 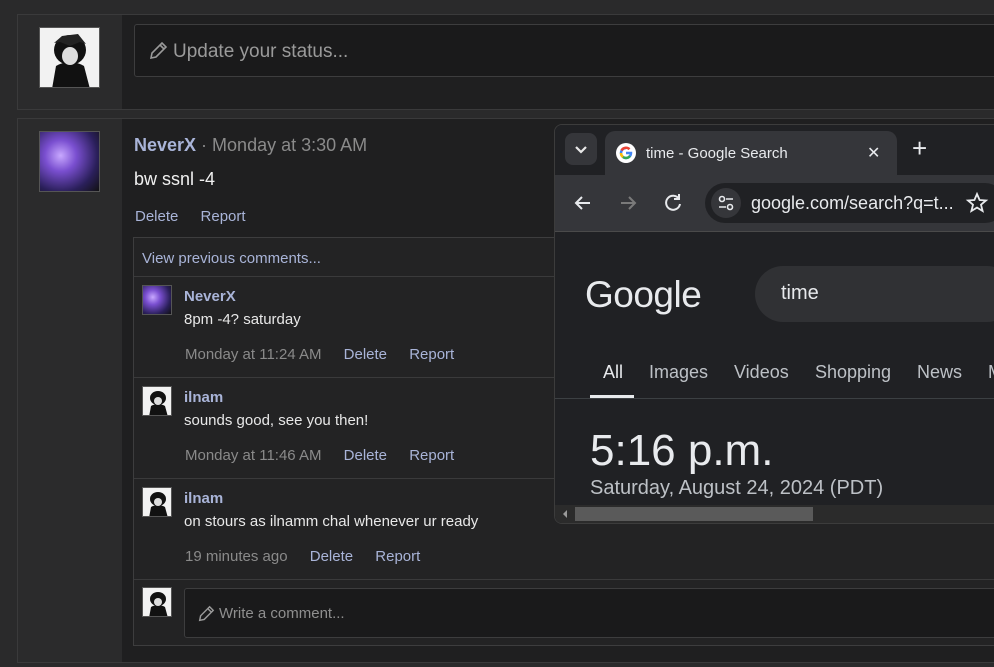 I want to click on comment-actions: Monday at 11:24 AM Delete Report, so click(x=319, y=354).